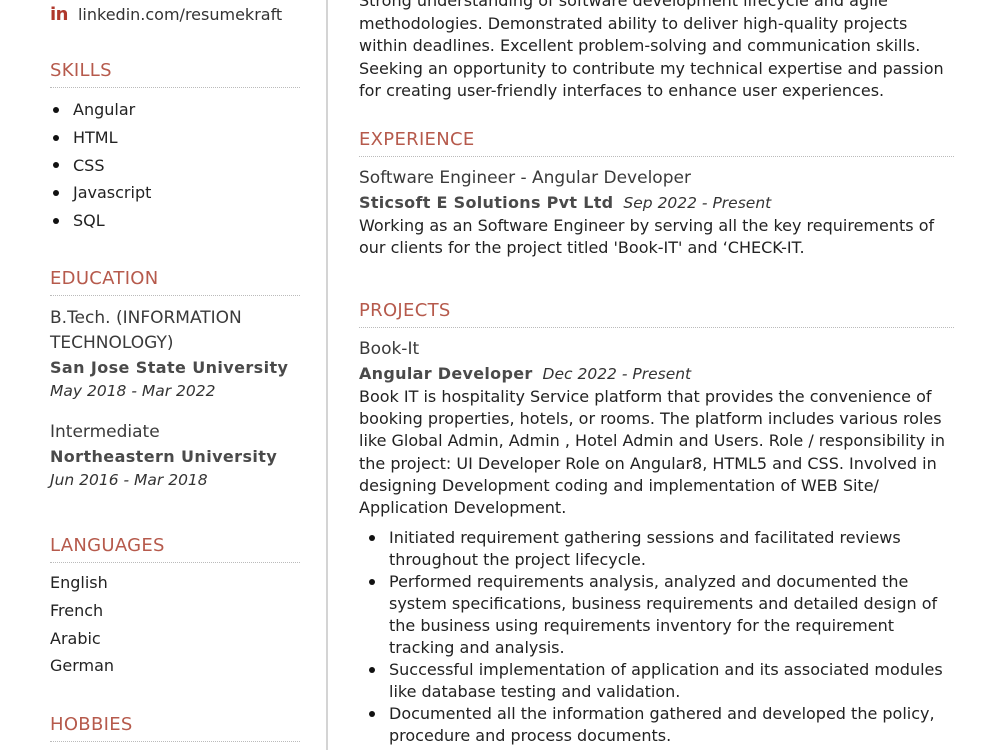 This screenshot has height=750, width=1000. Describe the element at coordinates (81, 70) in the screenshot. I see `skills-heading: SKILLS` at that location.